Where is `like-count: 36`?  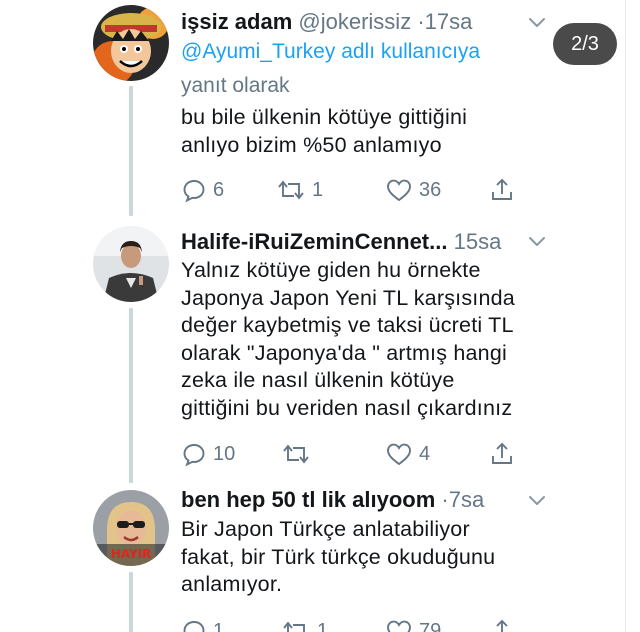
like-count: 36 is located at coordinates (430, 189).